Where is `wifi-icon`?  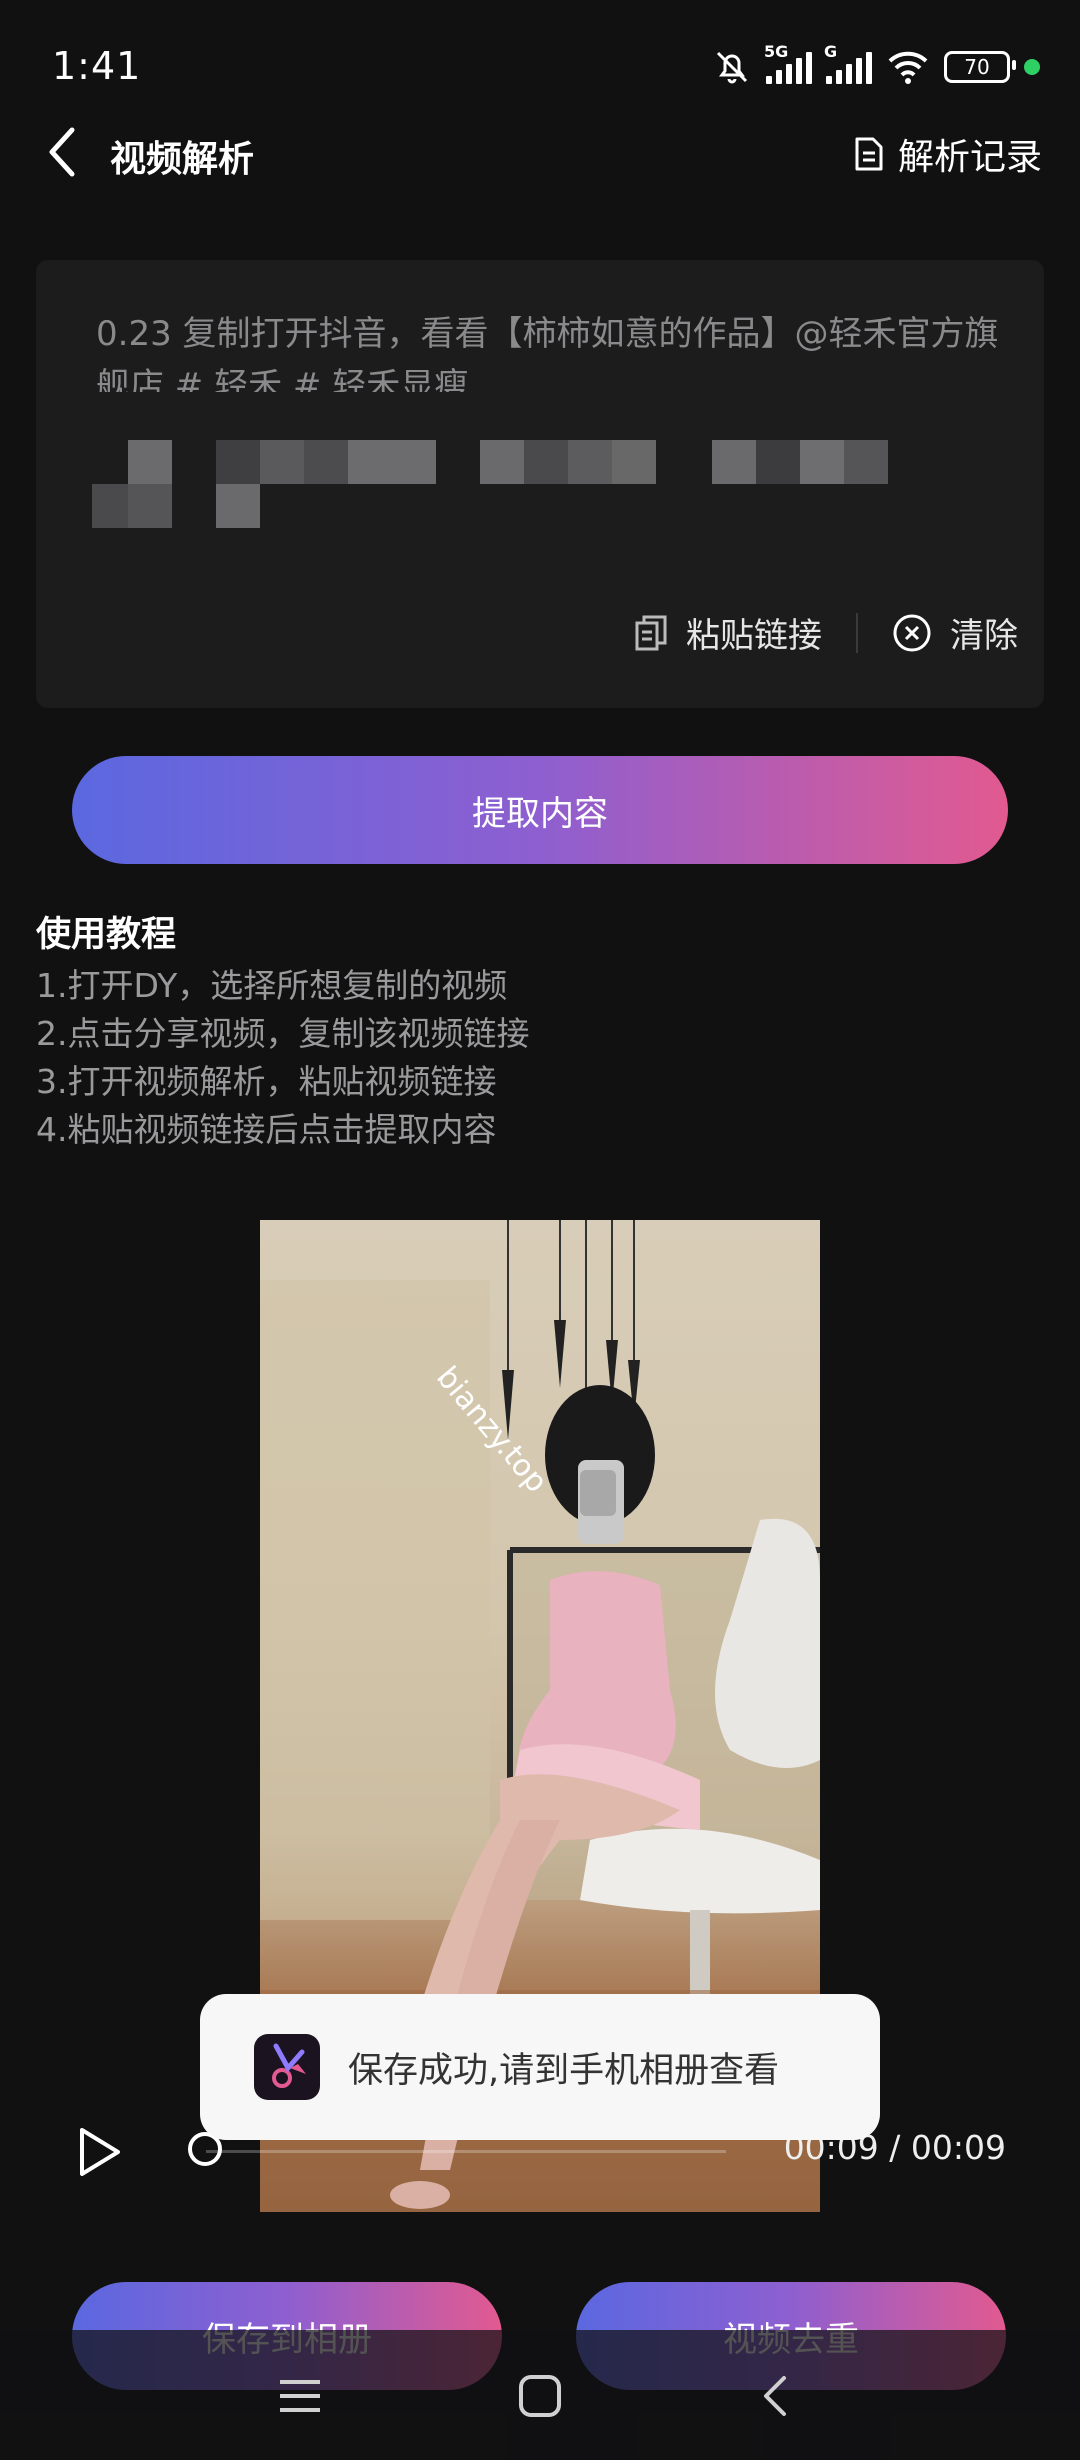 wifi-icon is located at coordinates (908, 67).